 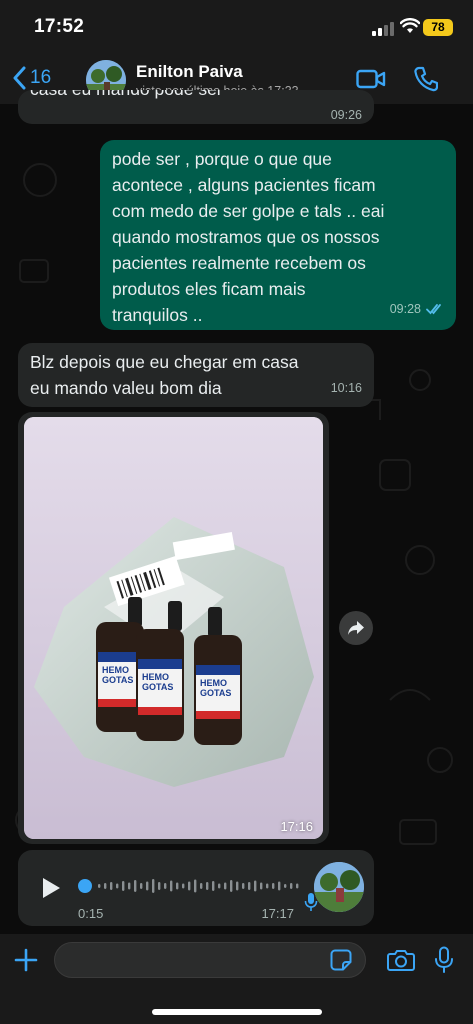 What do you see at coordinates (383, 29) in the screenshot?
I see `signal-icon` at bounding box center [383, 29].